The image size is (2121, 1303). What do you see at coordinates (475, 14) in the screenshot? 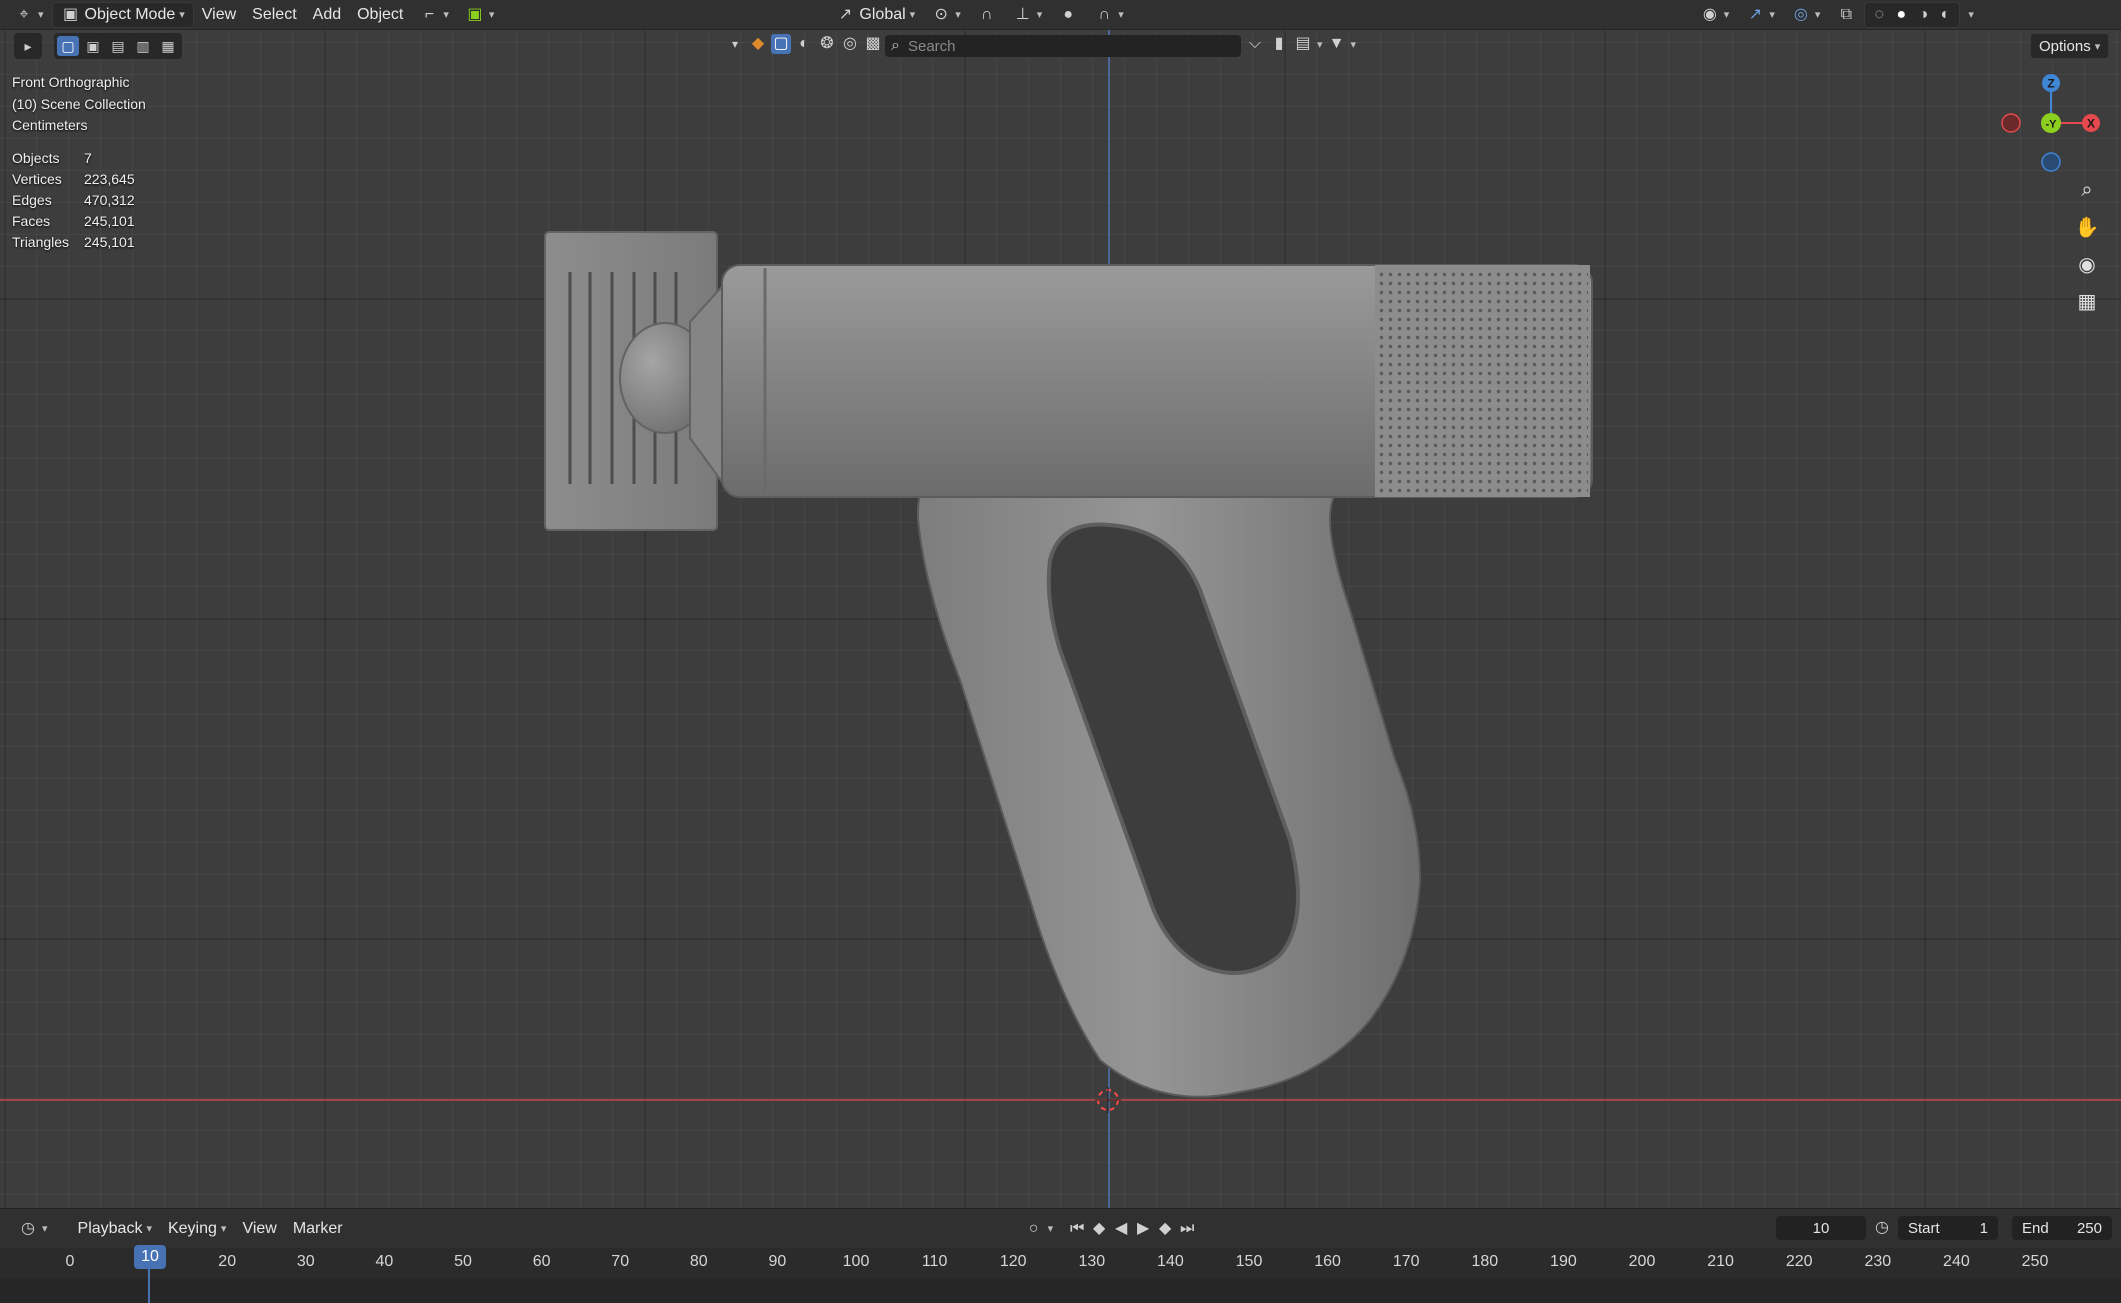
I see `snap-target-icon: ▣` at bounding box center [475, 14].